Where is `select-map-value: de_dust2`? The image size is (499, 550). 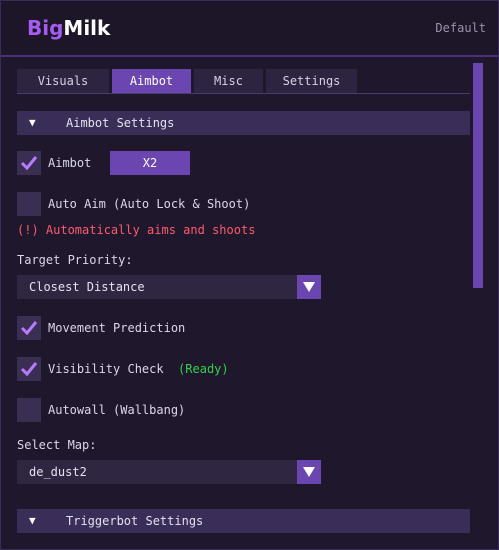 select-map-value: de_dust2 is located at coordinates (58, 472).